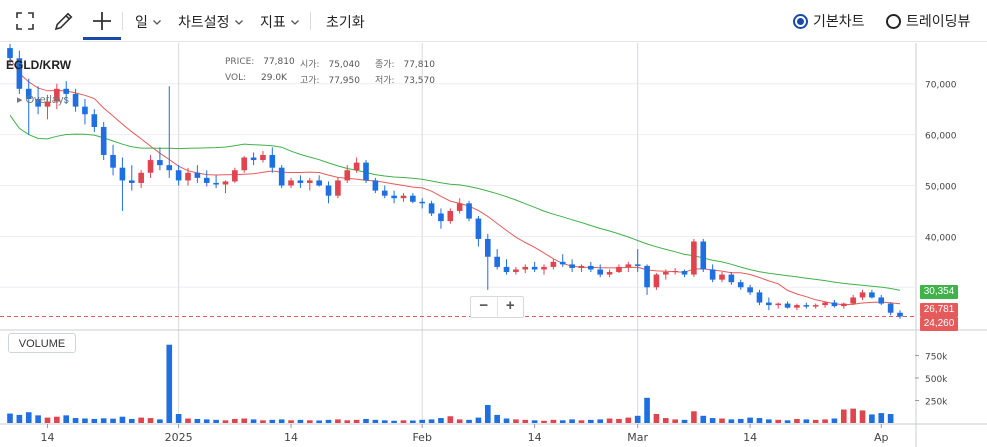 This screenshot has width=987, height=447. Describe the element at coordinates (800, 21) in the screenshot. I see `radio-selected-icon` at that location.